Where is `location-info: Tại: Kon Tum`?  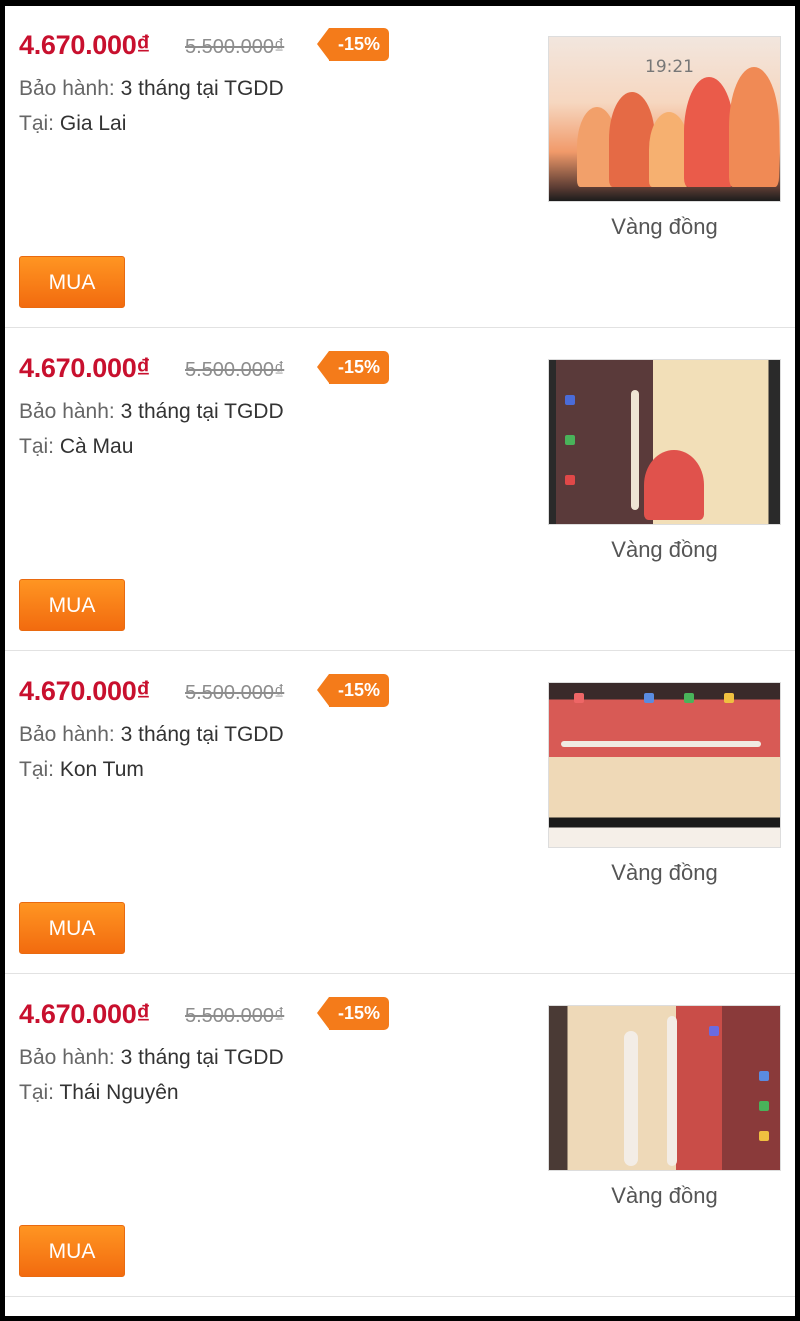
location-info: Tại: Kon Tum is located at coordinates (81, 770).